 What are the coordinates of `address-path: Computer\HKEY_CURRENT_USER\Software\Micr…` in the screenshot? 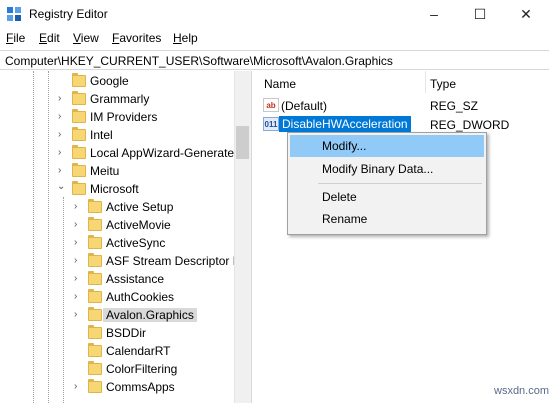 It's located at (199, 61).